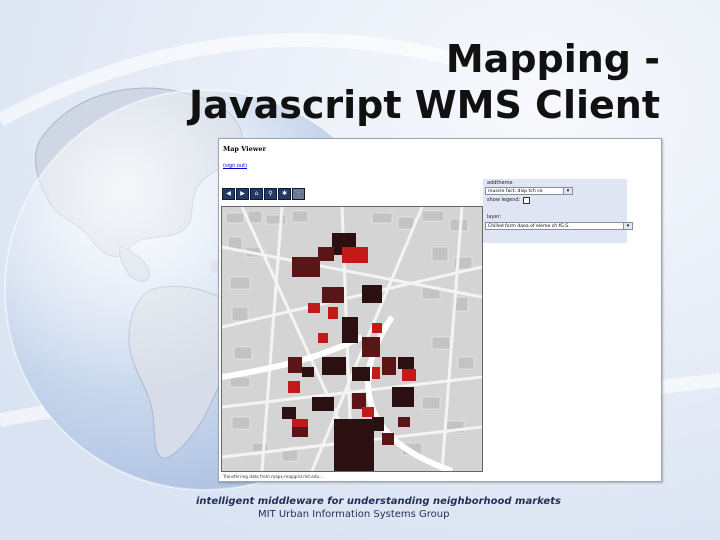  What do you see at coordinates (256, 194) in the screenshot?
I see `home-button: ⌂` at bounding box center [256, 194].